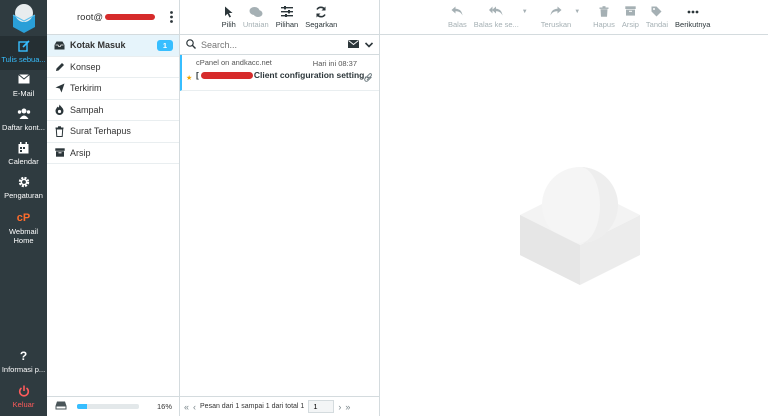 The image size is (768, 416). What do you see at coordinates (321, 406) in the screenshot?
I see `page-number-input` at bounding box center [321, 406].